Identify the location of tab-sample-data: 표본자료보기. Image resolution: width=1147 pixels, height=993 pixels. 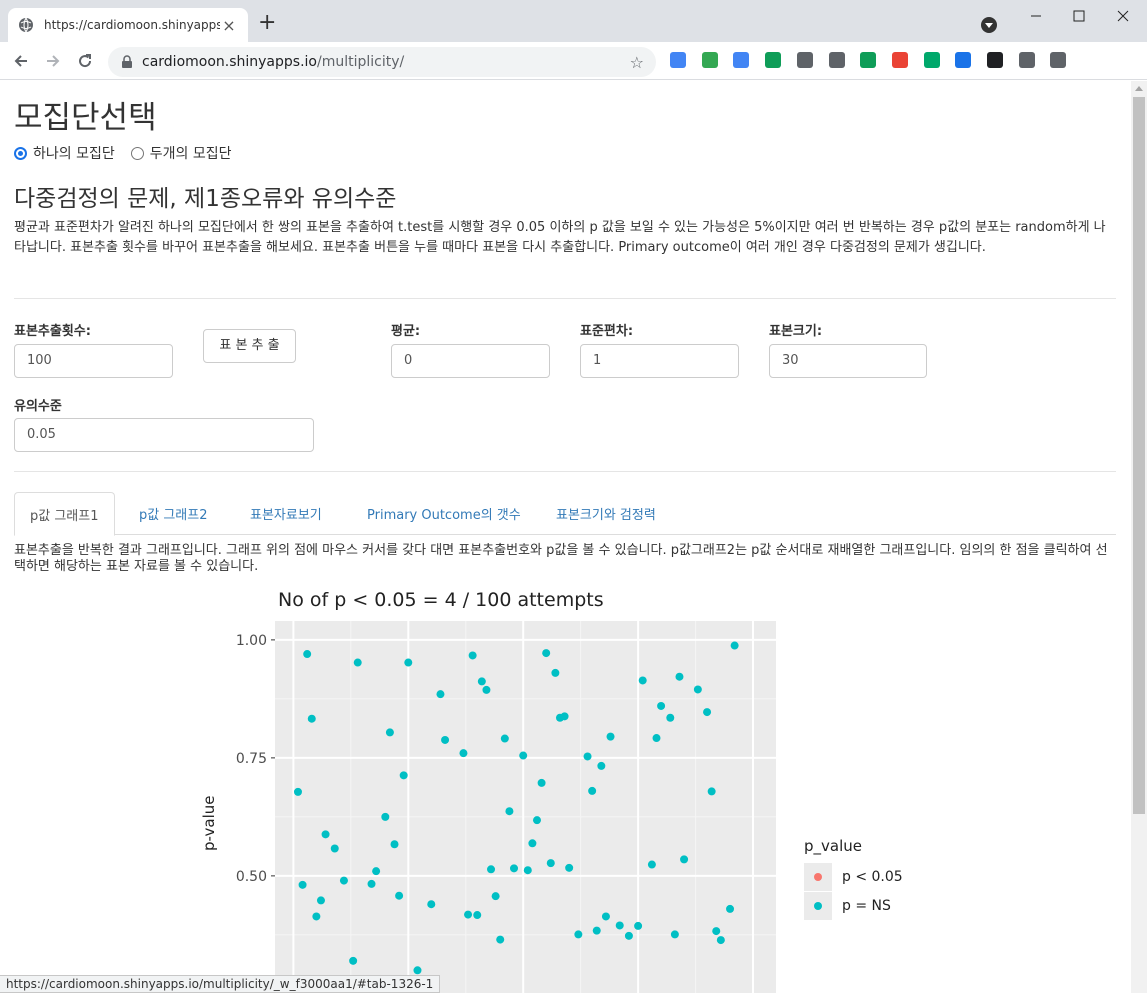
(286, 513).